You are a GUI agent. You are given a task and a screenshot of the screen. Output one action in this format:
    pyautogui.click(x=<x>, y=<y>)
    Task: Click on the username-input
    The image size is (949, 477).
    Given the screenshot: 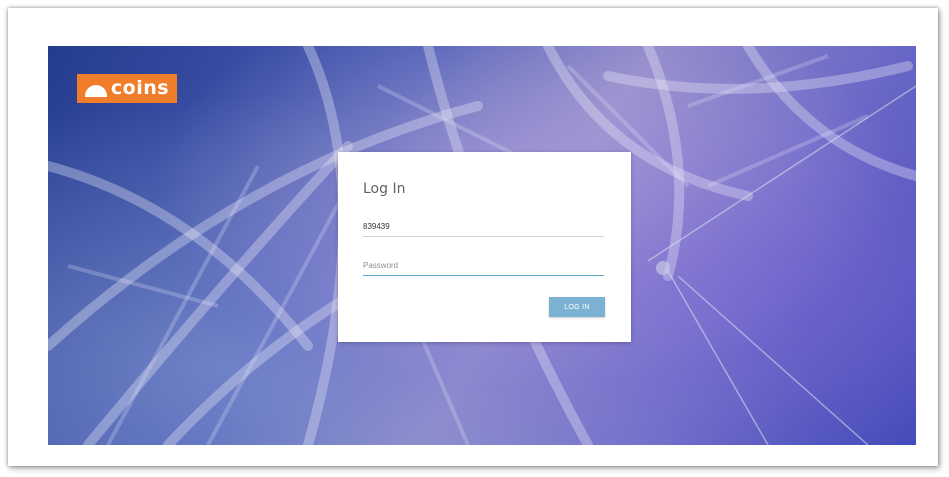 What is the action you would take?
    pyautogui.click(x=483, y=226)
    